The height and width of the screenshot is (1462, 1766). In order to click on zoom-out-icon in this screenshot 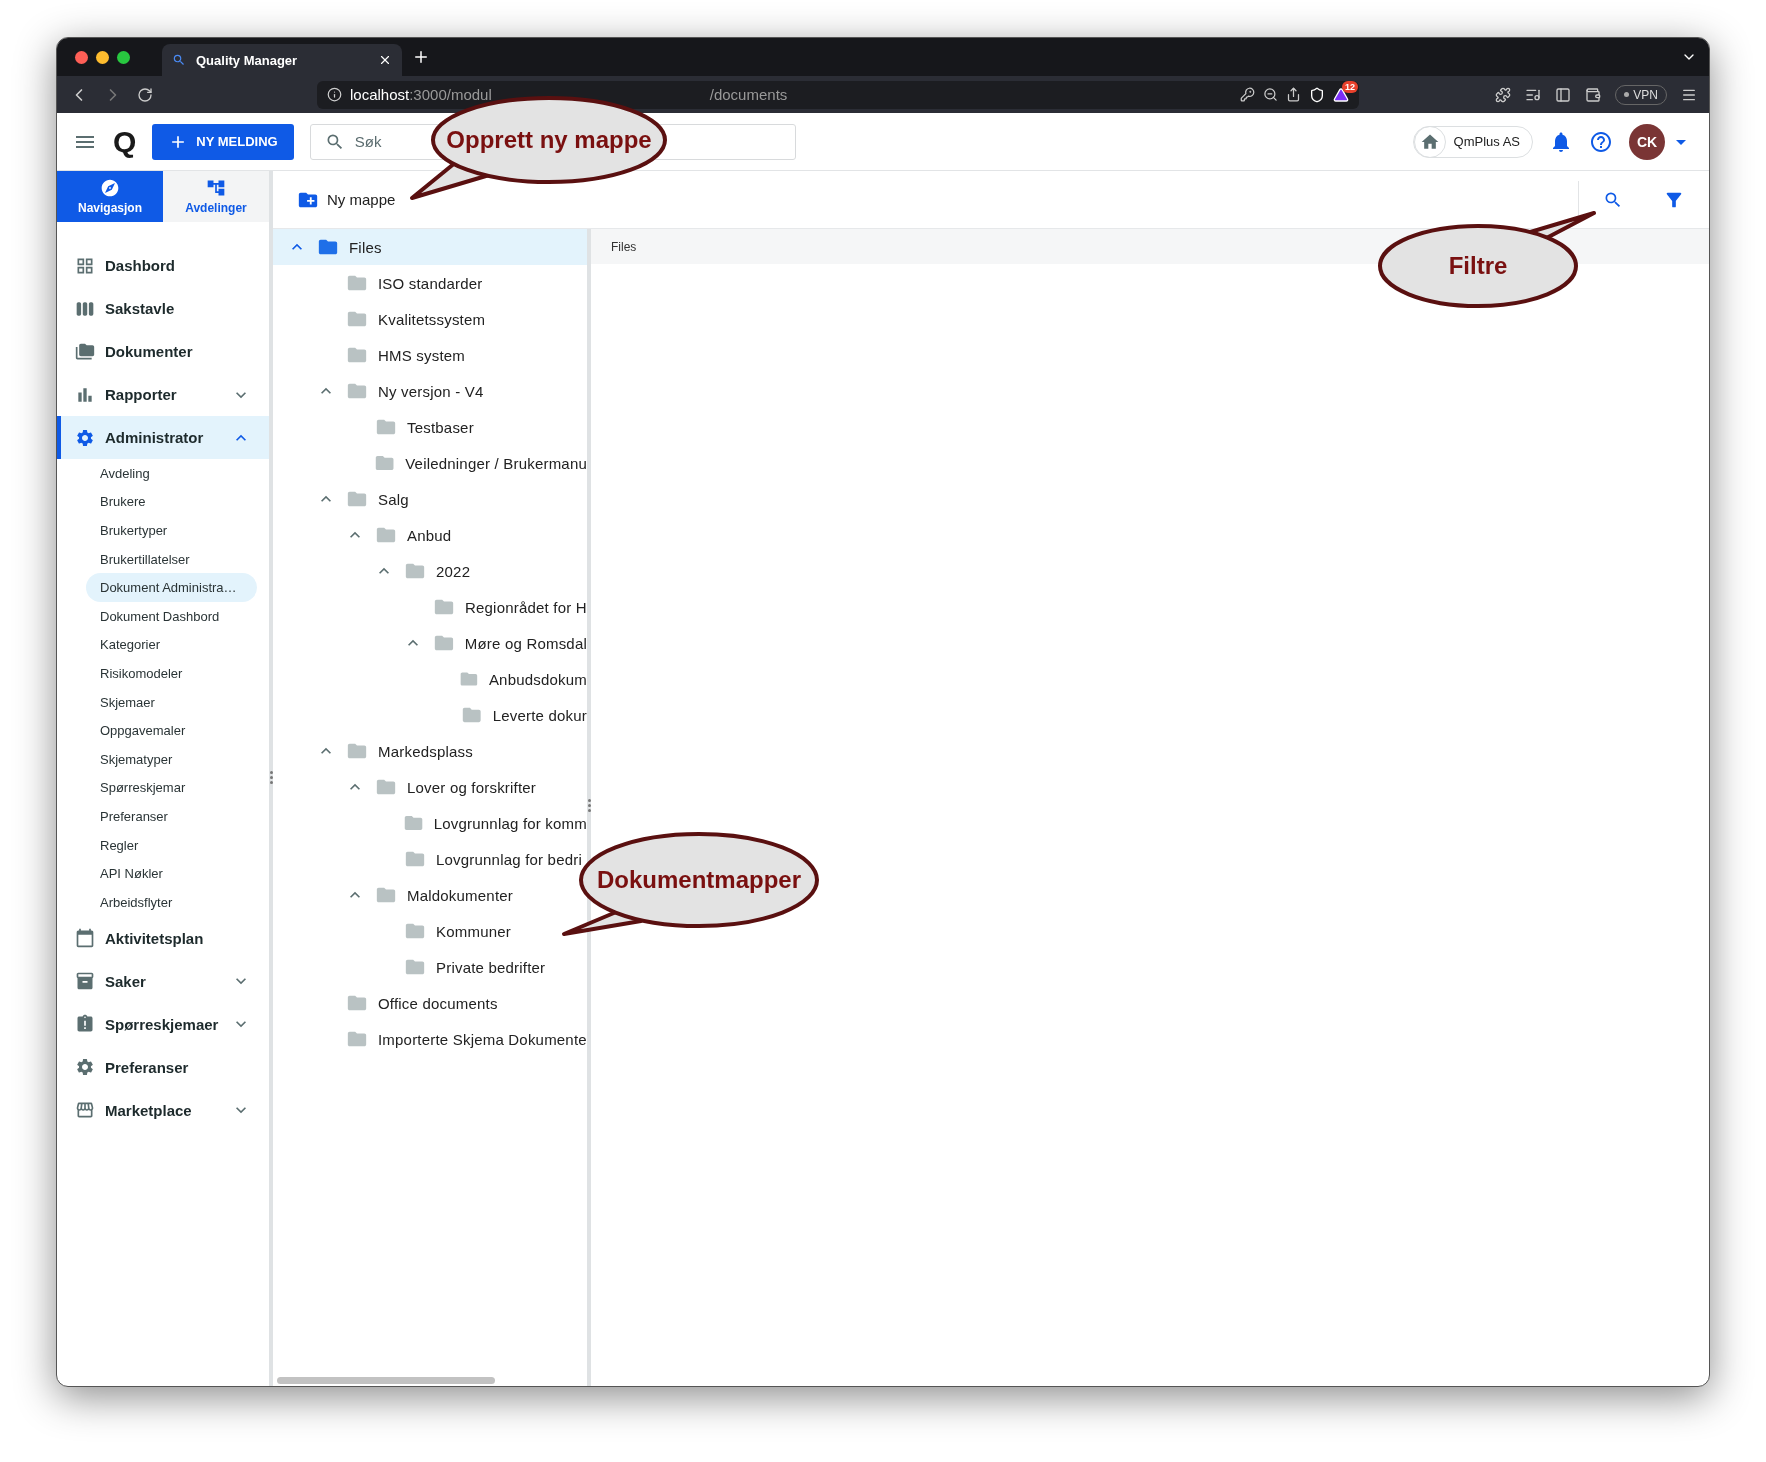, I will do `click(1270, 94)`.